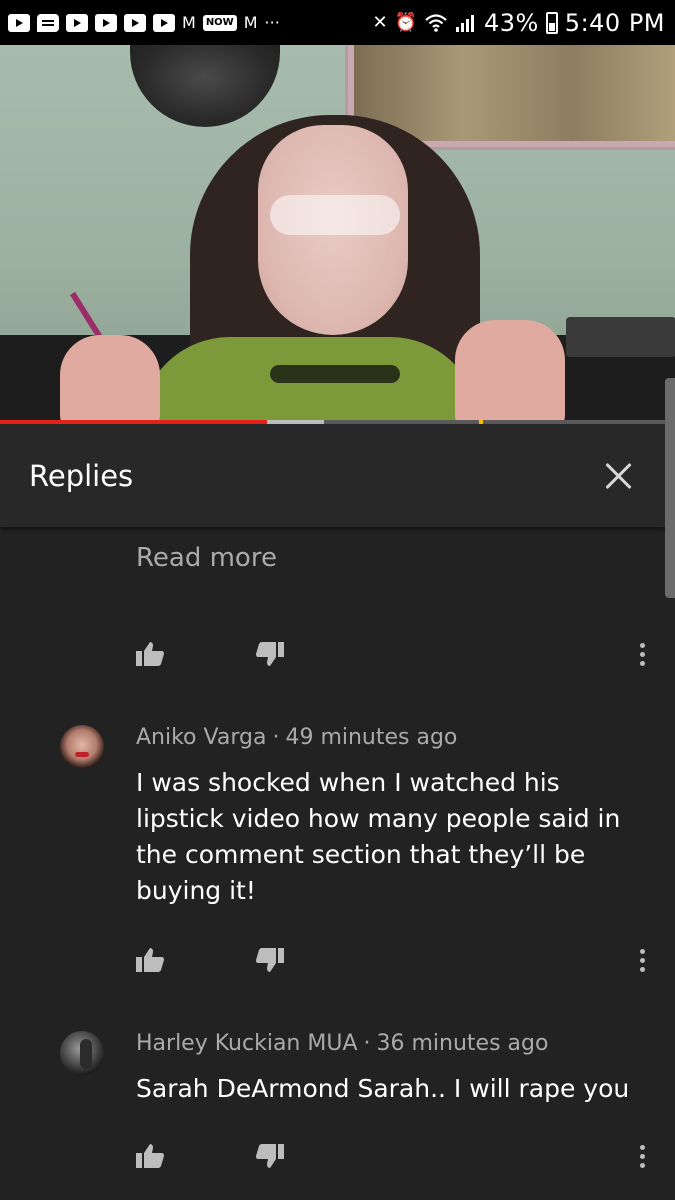  I want to click on now-badge-icon: NOW, so click(219, 22).